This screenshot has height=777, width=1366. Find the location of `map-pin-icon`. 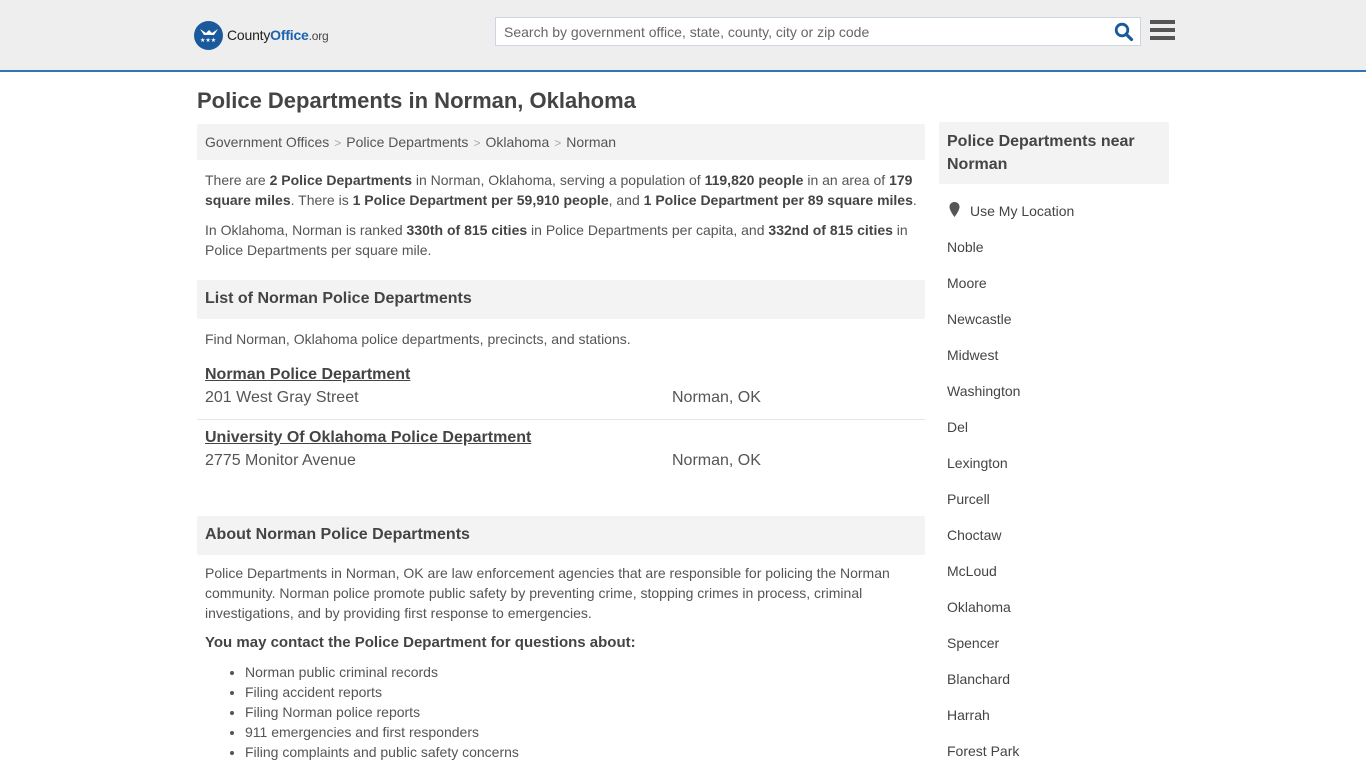

map-pin-icon is located at coordinates (954, 211).